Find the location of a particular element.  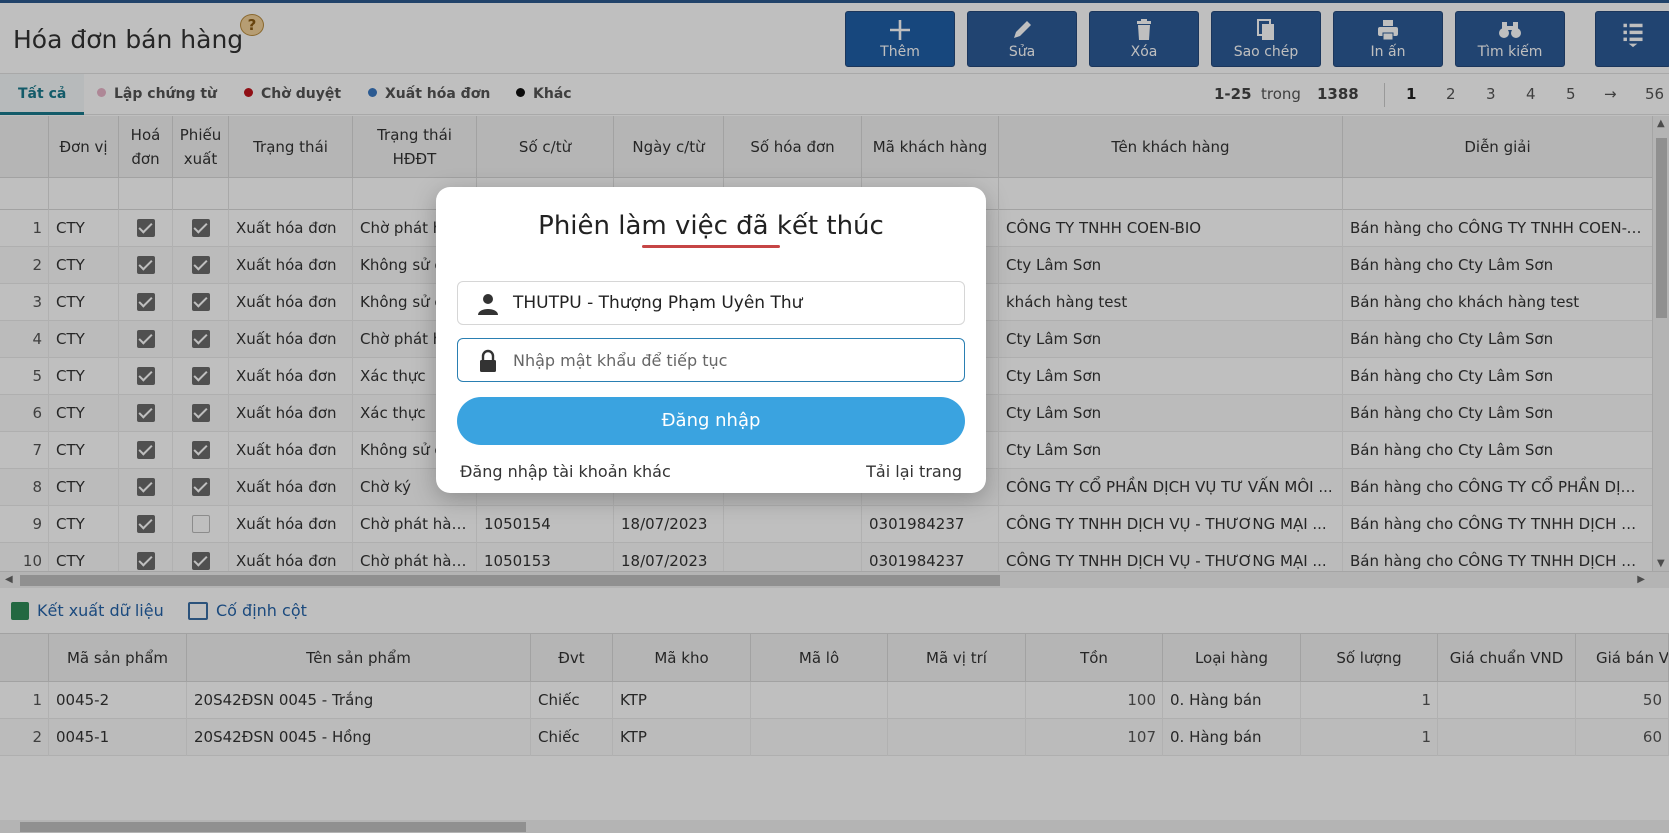

password-field-wrapper is located at coordinates (711, 360).